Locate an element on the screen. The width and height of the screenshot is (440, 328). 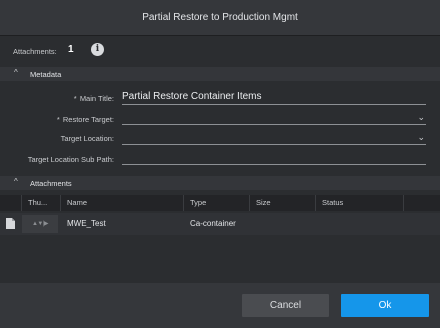
thumbnail-cell: ▲▼|▶ is located at coordinates (40, 224).